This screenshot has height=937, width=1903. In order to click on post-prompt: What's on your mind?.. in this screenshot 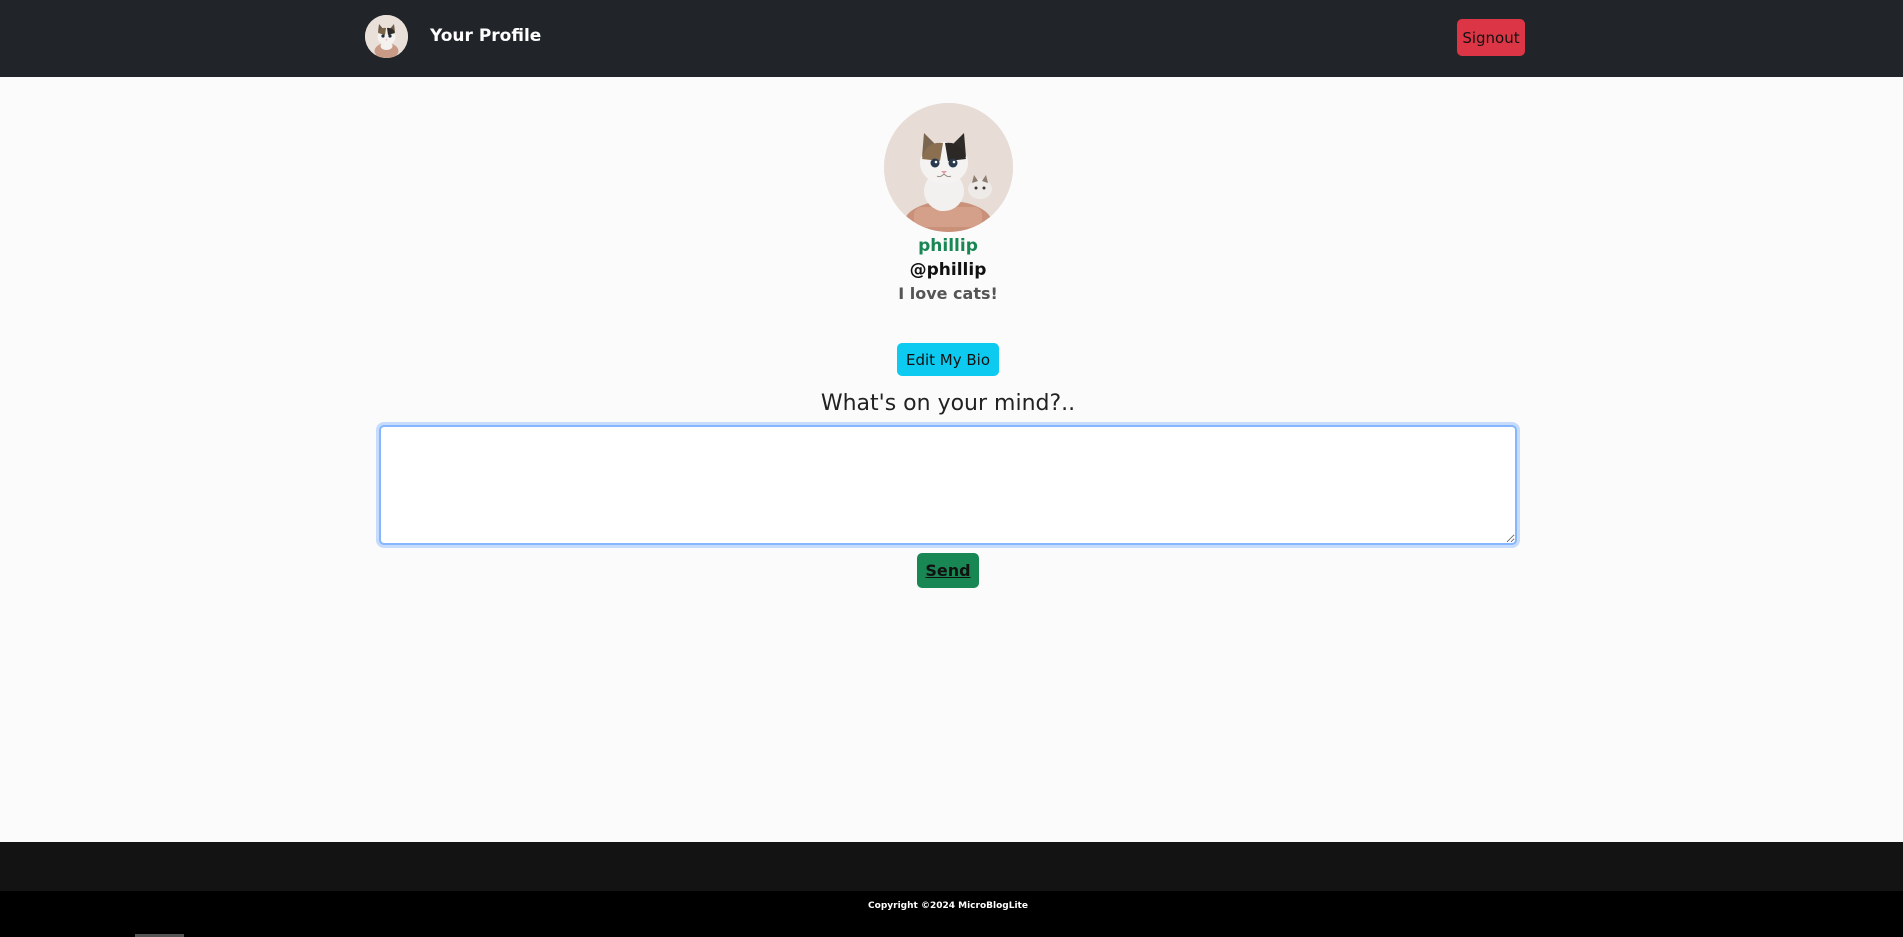, I will do `click(948, 403)`.